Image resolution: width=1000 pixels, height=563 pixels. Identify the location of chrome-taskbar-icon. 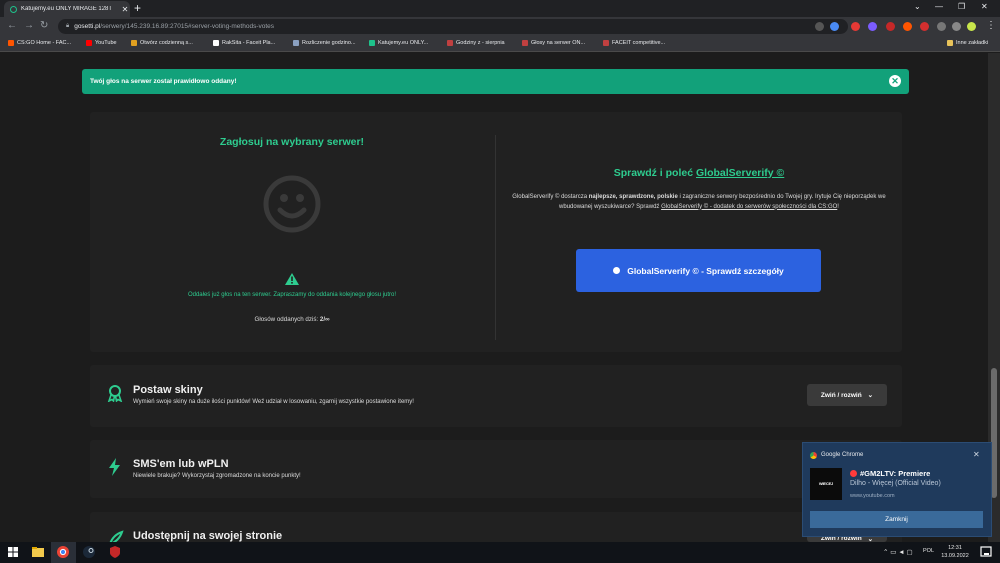
(63, 552).